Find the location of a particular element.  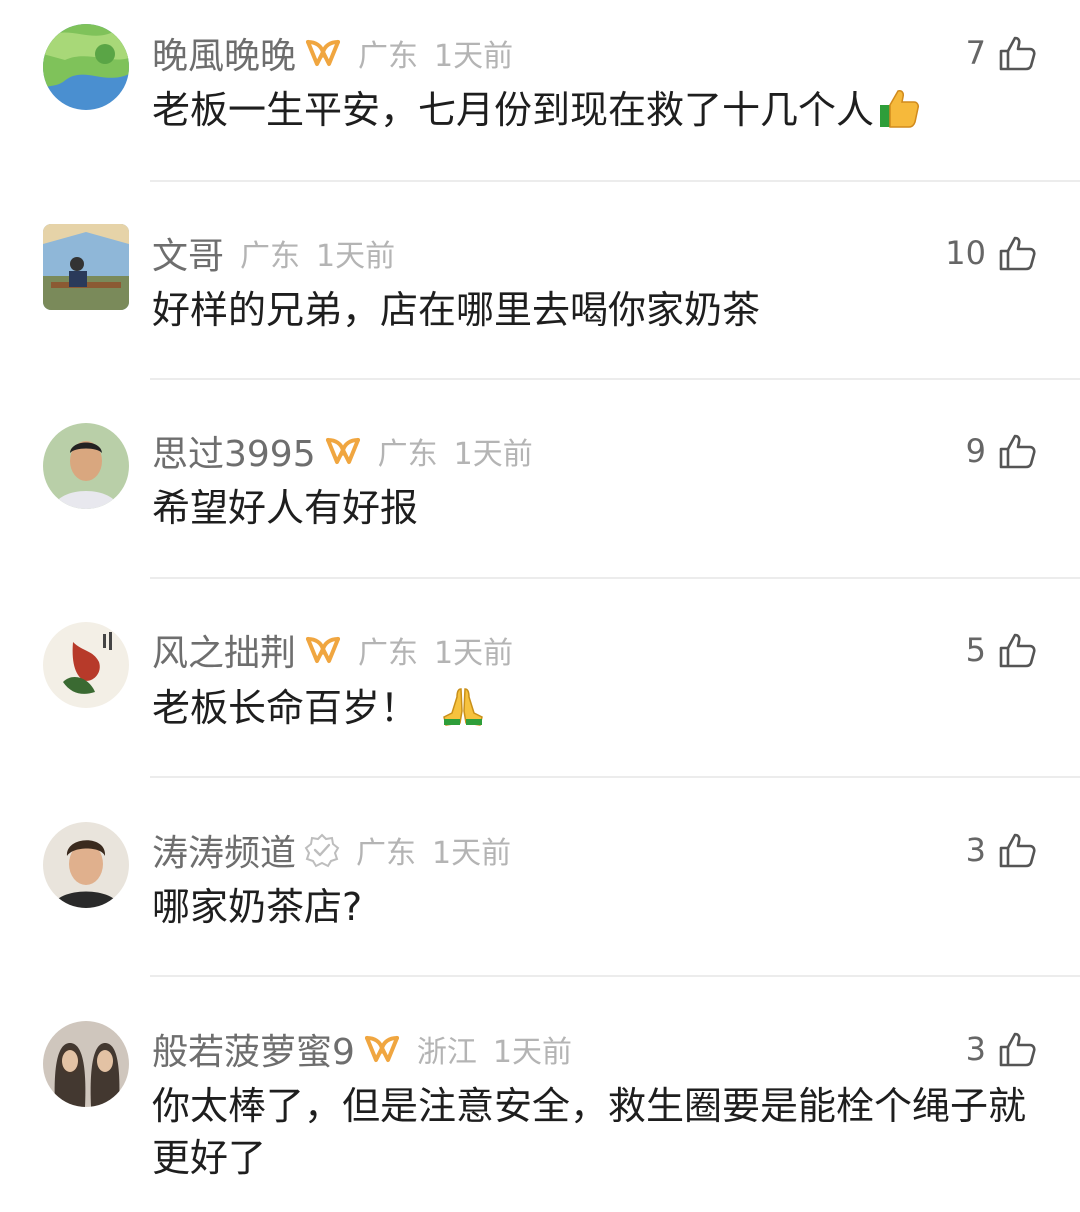

comment-text: 希望好人有好报 is located at coordinates (597, 508).